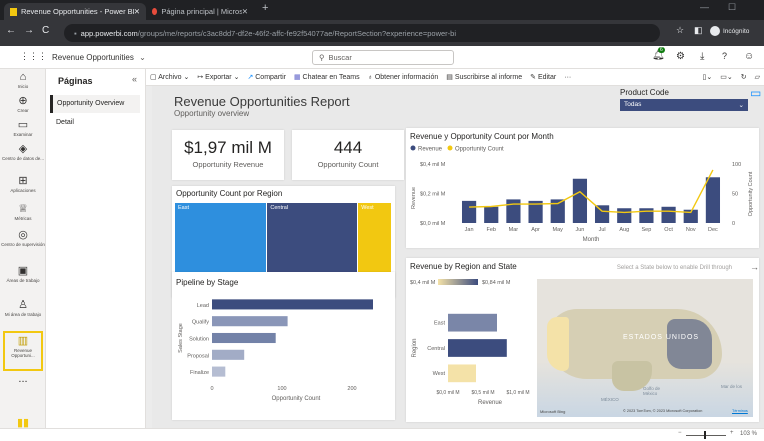 This screenshot has width=764, height=441. Describe the element at coordinates (567, 77) in the screenshot. I see `more-options-button: ···` at that location.